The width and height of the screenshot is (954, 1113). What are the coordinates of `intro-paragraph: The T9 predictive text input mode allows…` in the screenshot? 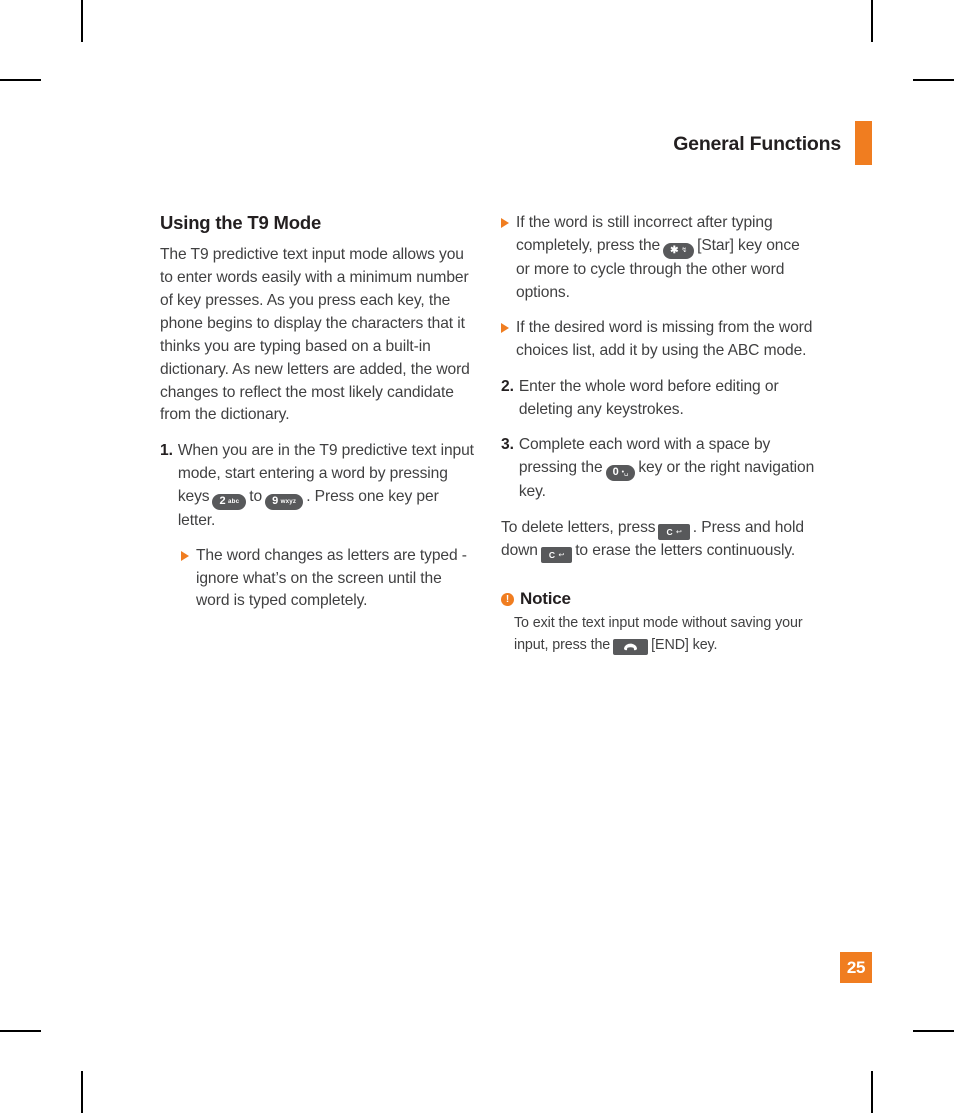 It's located at (315, 335).